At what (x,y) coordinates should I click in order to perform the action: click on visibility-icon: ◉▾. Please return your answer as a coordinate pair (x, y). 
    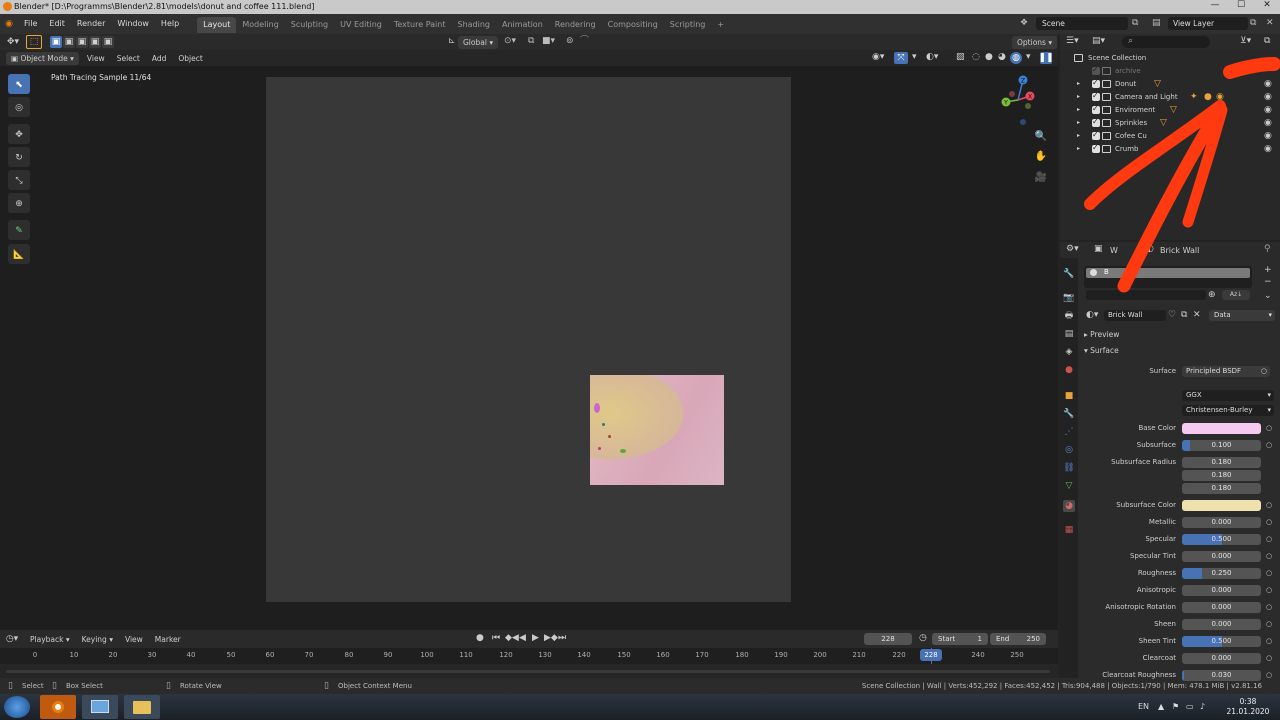
    Looking at the image, I should click on (878, 57).